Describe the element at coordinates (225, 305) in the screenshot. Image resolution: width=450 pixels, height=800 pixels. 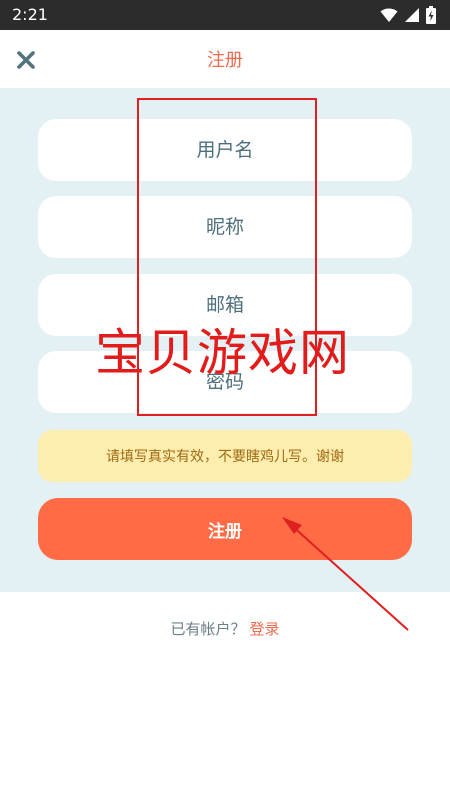
I see `email-input` at that location.